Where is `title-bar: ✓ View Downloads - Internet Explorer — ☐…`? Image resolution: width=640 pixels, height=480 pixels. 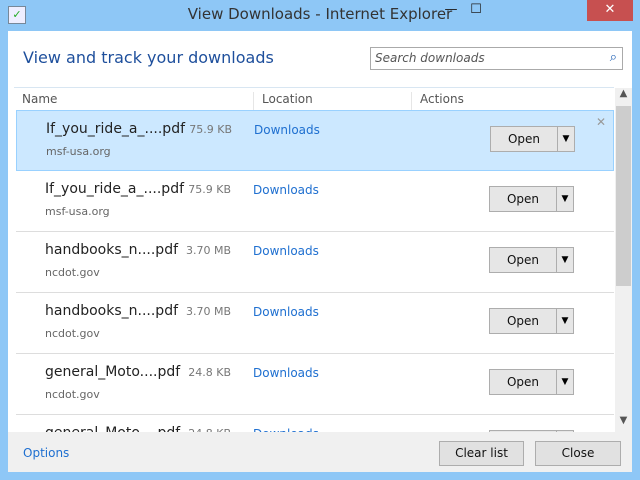
title-bar: ✓ View Downloads - Internet Explorer — ☐… is located at coordinates (320, 15).